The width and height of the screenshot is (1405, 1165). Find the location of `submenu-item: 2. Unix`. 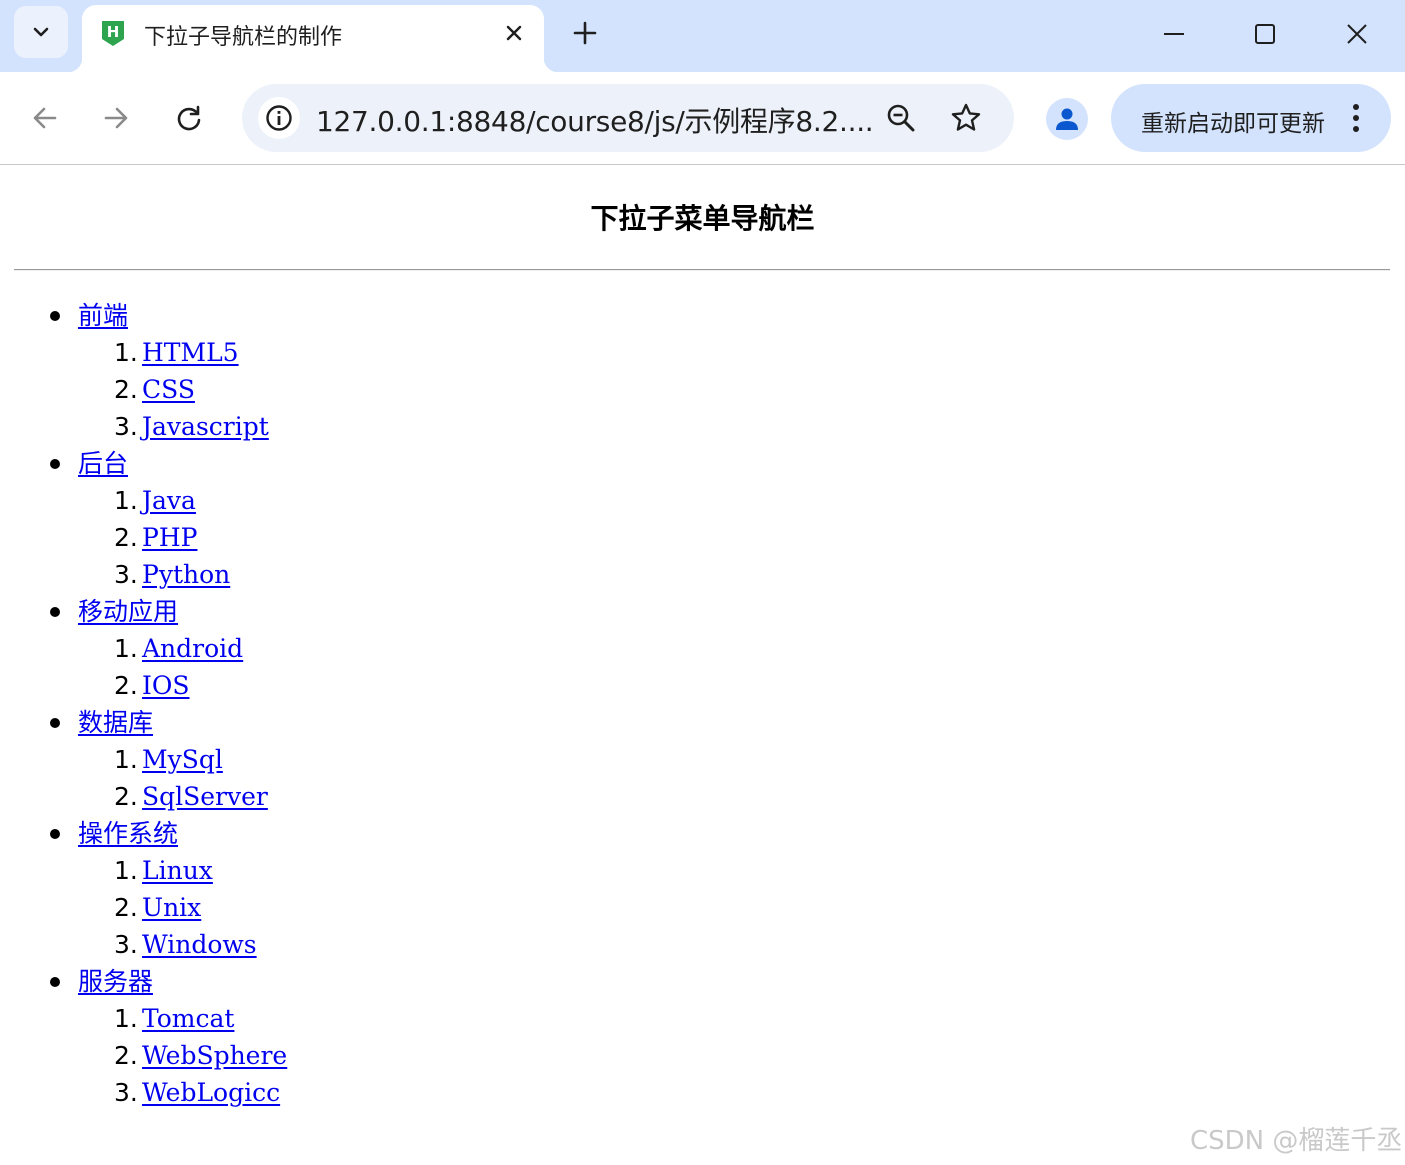

submenu-item: 2. Unix is located at coordinates (182, 907).